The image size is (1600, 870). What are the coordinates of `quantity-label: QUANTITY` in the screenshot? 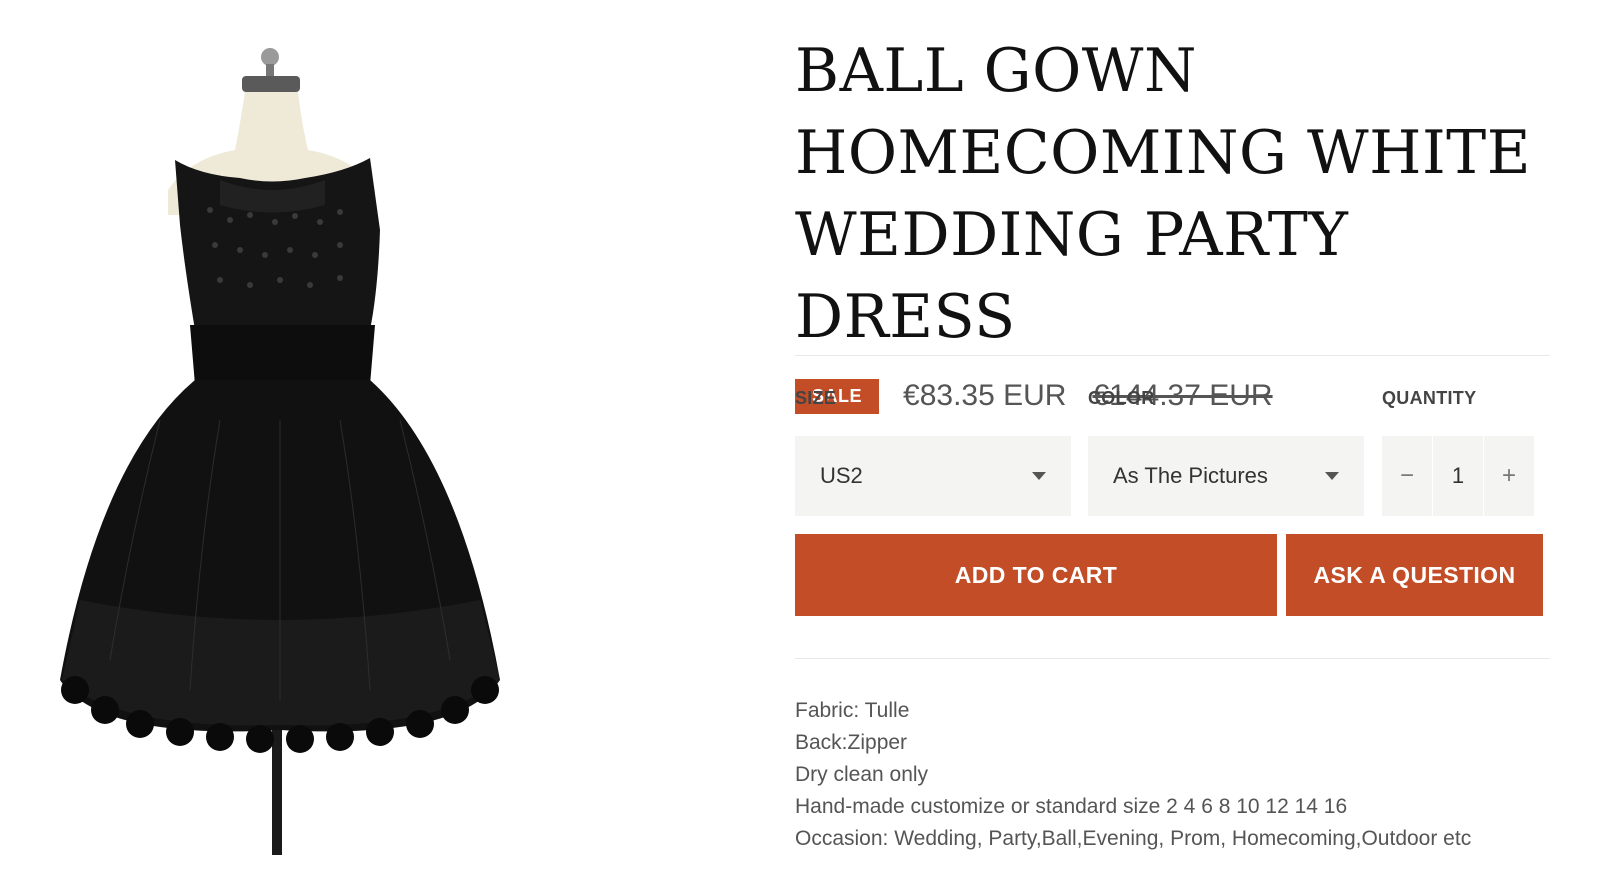 It's located at (1429, 398).